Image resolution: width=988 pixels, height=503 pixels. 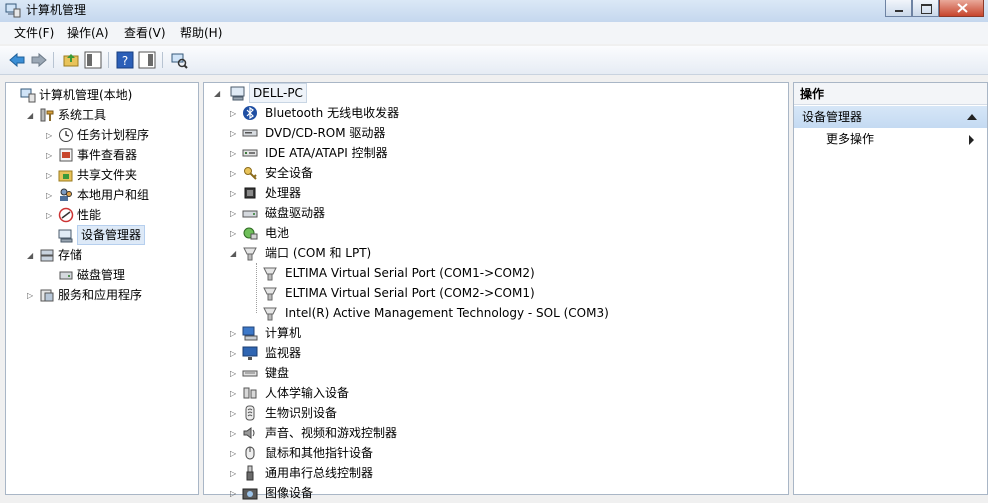 I want to click on tree-item-label: 磁盘管理, so click(x=101, y=275).